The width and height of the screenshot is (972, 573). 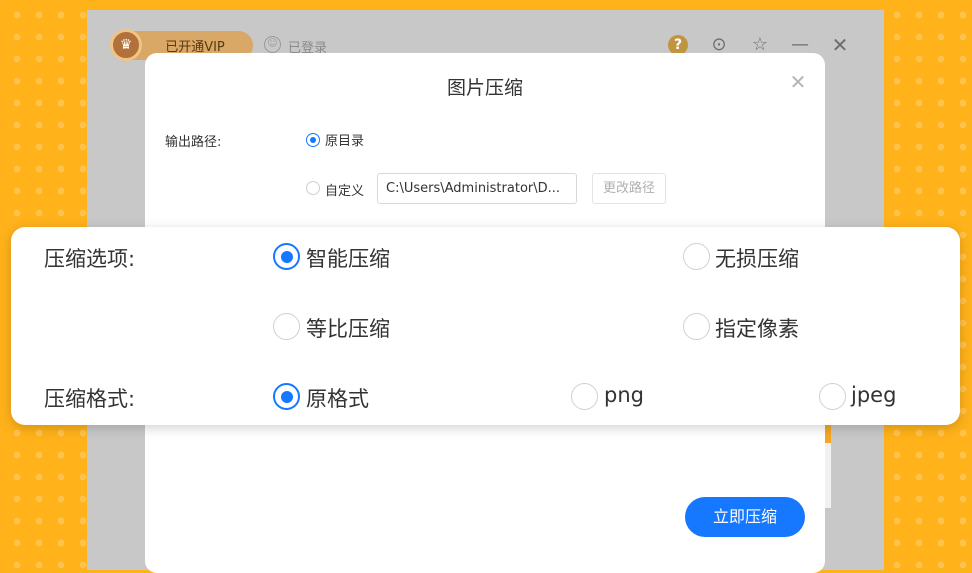 What do you see at coordinates (840, 45) in the screenshot?
I see `window-close-icon: ✕` at bounding box center [840, 45].